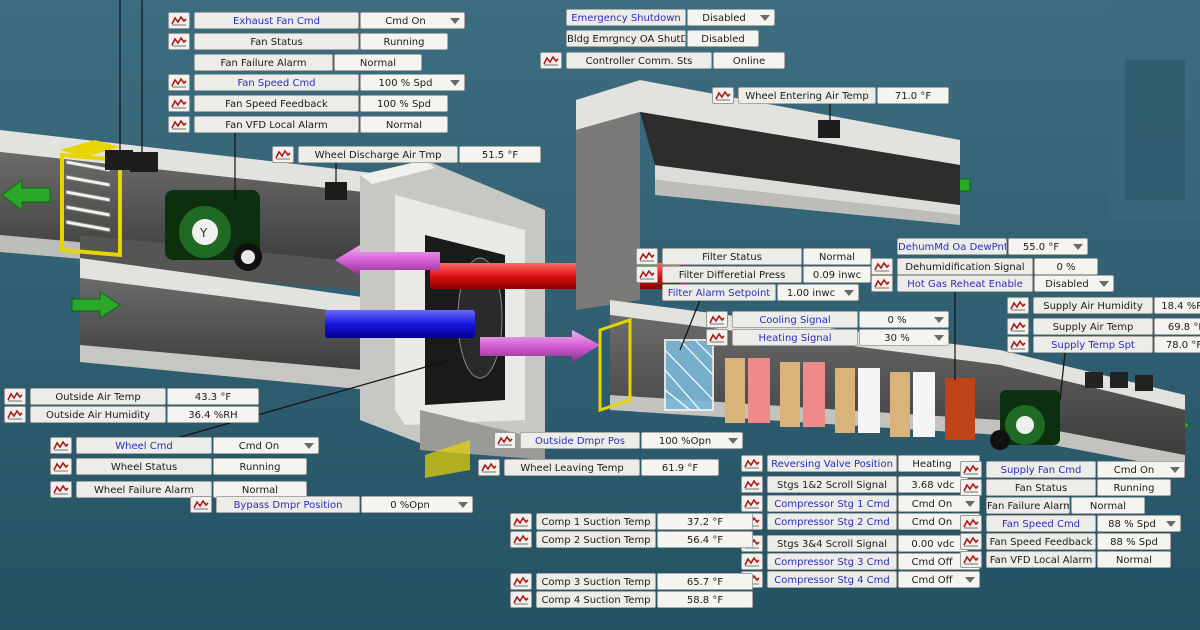  Describe the element at coordinates (276, 124) in the screenshot. I see `fan-vfd-local-alarm-label: Fan VFD Local Alarm` at that location.